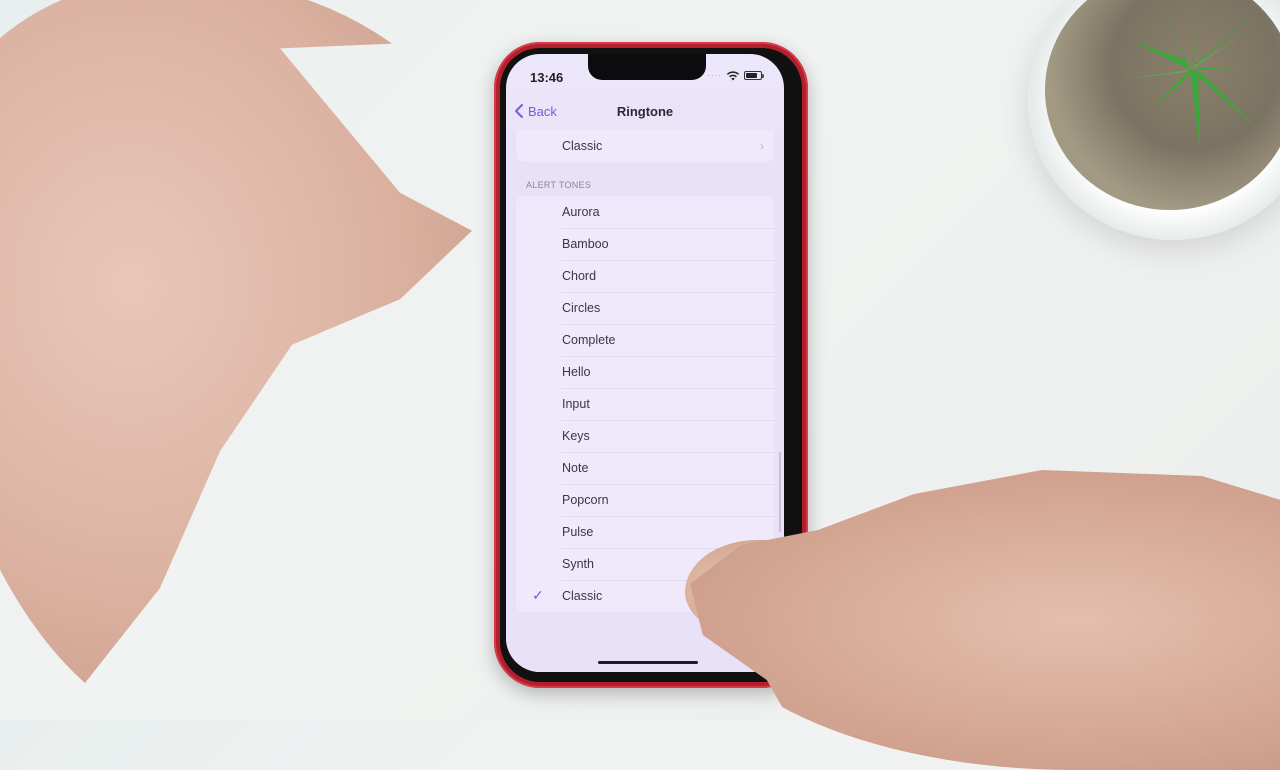 The image size is (1280, 770). I want to click on list-item-label: Complete, so click(589, 340).